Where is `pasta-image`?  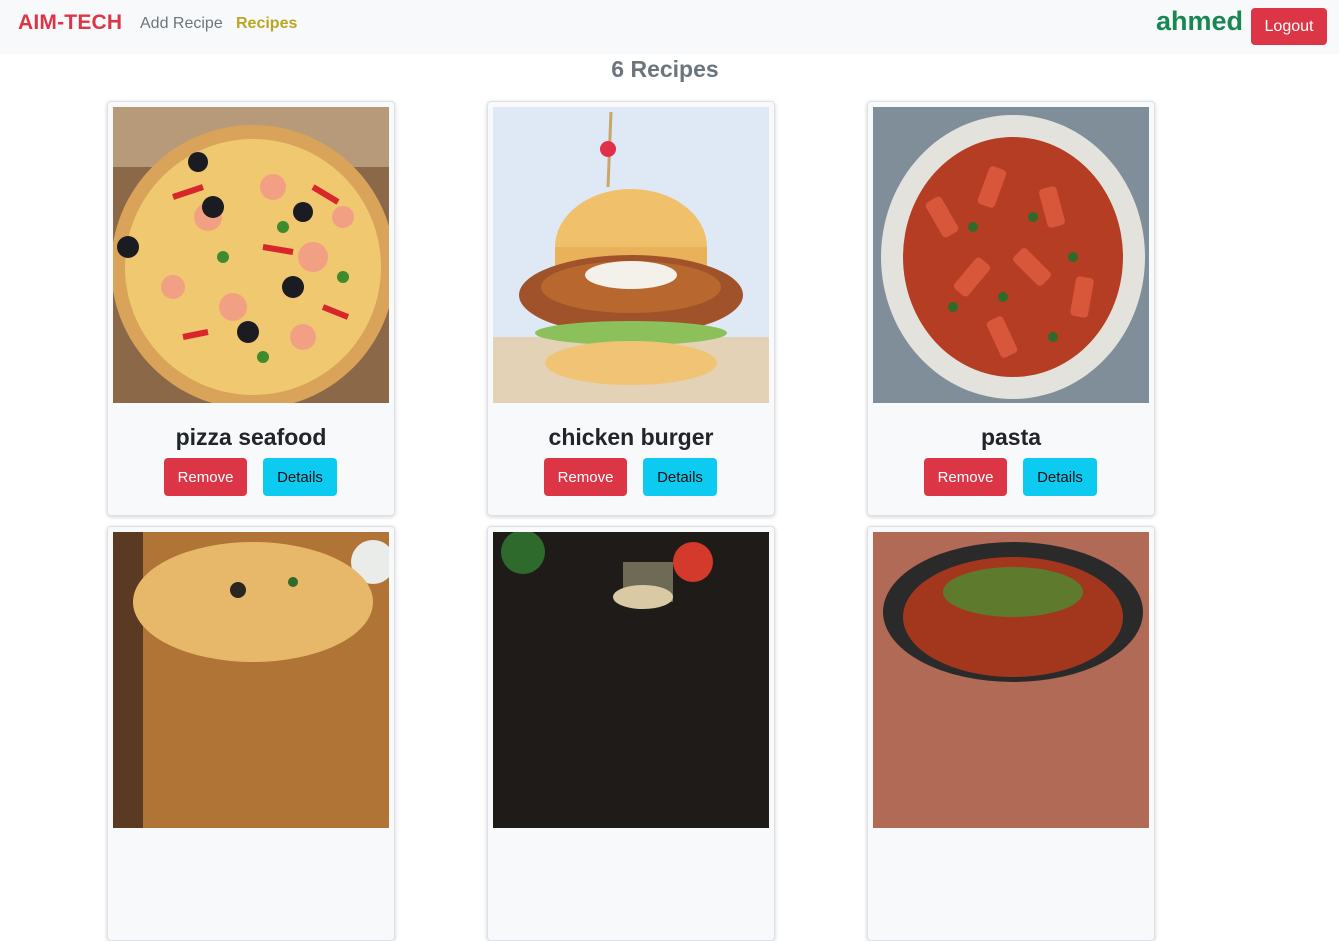
pasta-image is located at coordinates (1011, 255).